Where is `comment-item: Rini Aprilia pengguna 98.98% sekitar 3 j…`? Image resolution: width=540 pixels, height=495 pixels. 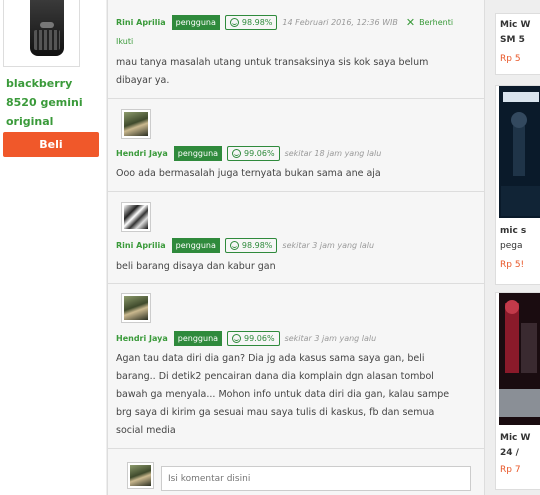 comment-item: Rini Aprilia pengguna 98.98% sekitar 3 j… is located at coordinates (296, 238).